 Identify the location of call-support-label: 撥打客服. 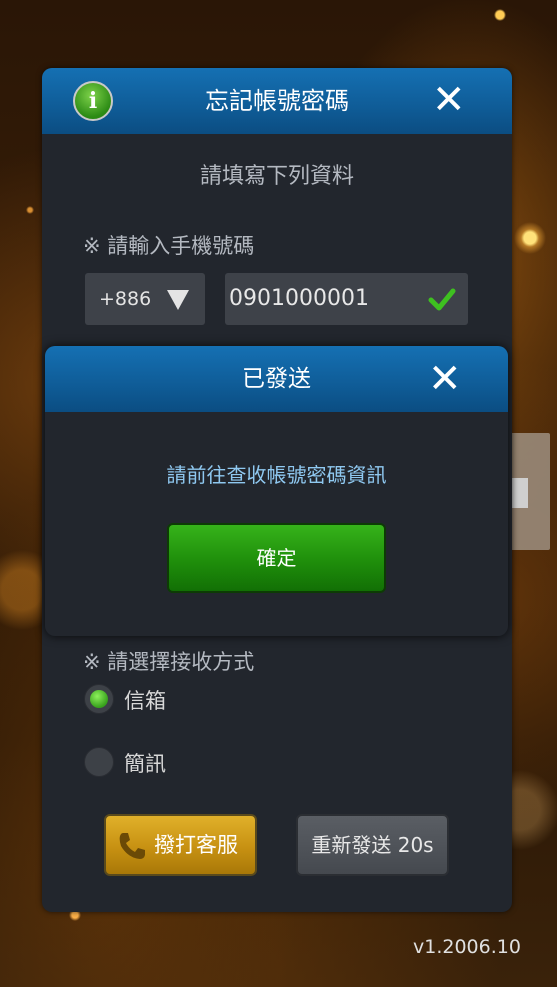
(196, 845).